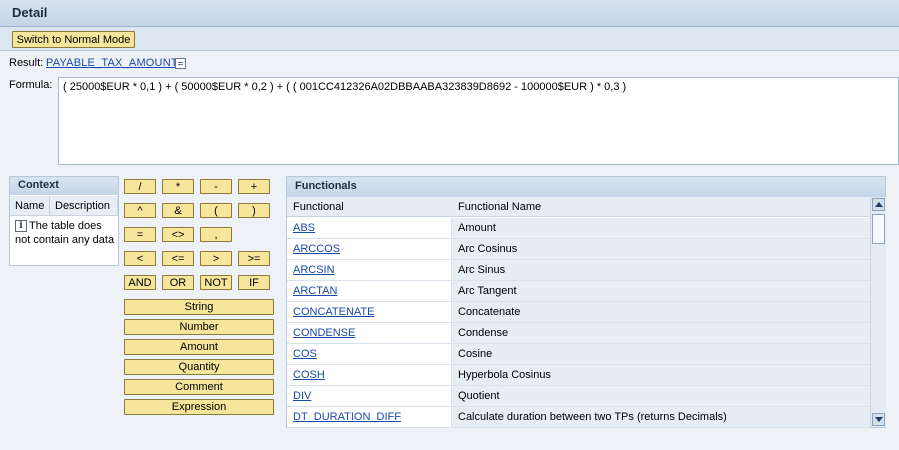 The image size is (899, 450). Describe the element at coordinates (31, 85) in the screenshot. I see `formula-label: Formula:` at that location.